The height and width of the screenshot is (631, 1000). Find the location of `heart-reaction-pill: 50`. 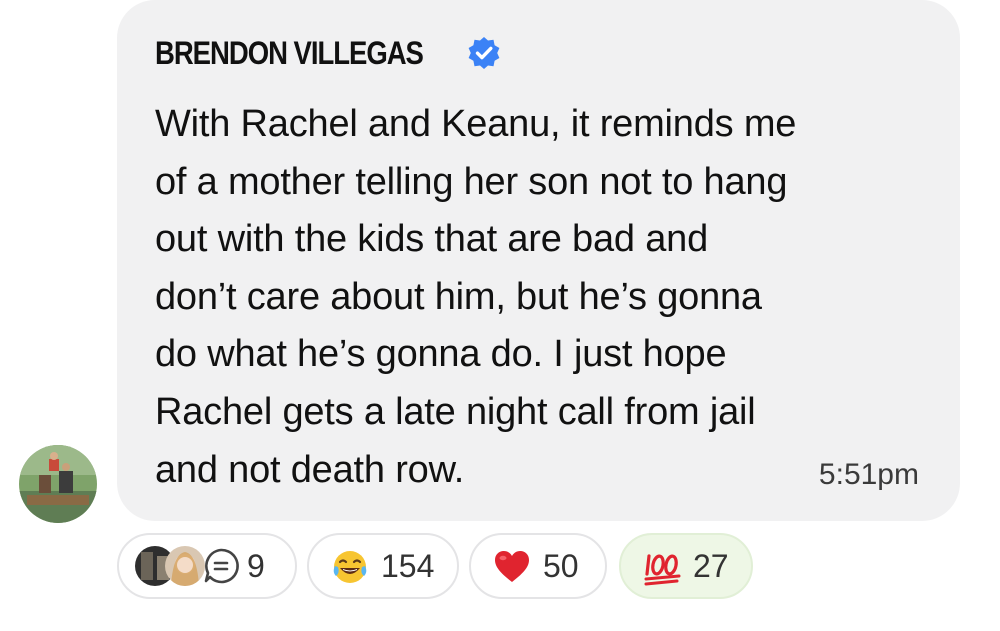

heart-reaction-pill: 50 is located at coordinates (538, 566).